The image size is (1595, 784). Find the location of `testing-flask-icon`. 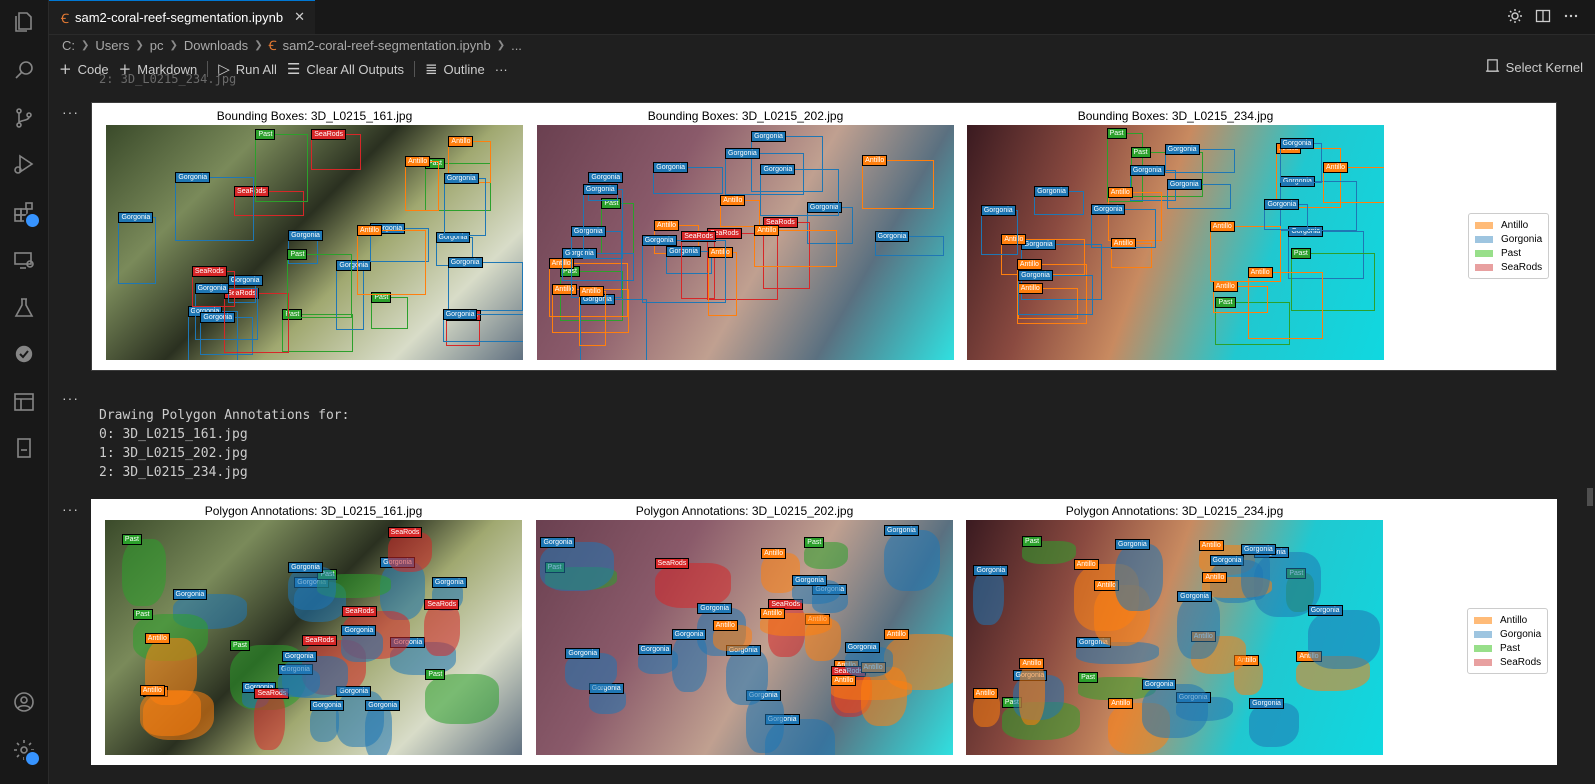

testing-flask-icon is located at coordinates (24, 308).